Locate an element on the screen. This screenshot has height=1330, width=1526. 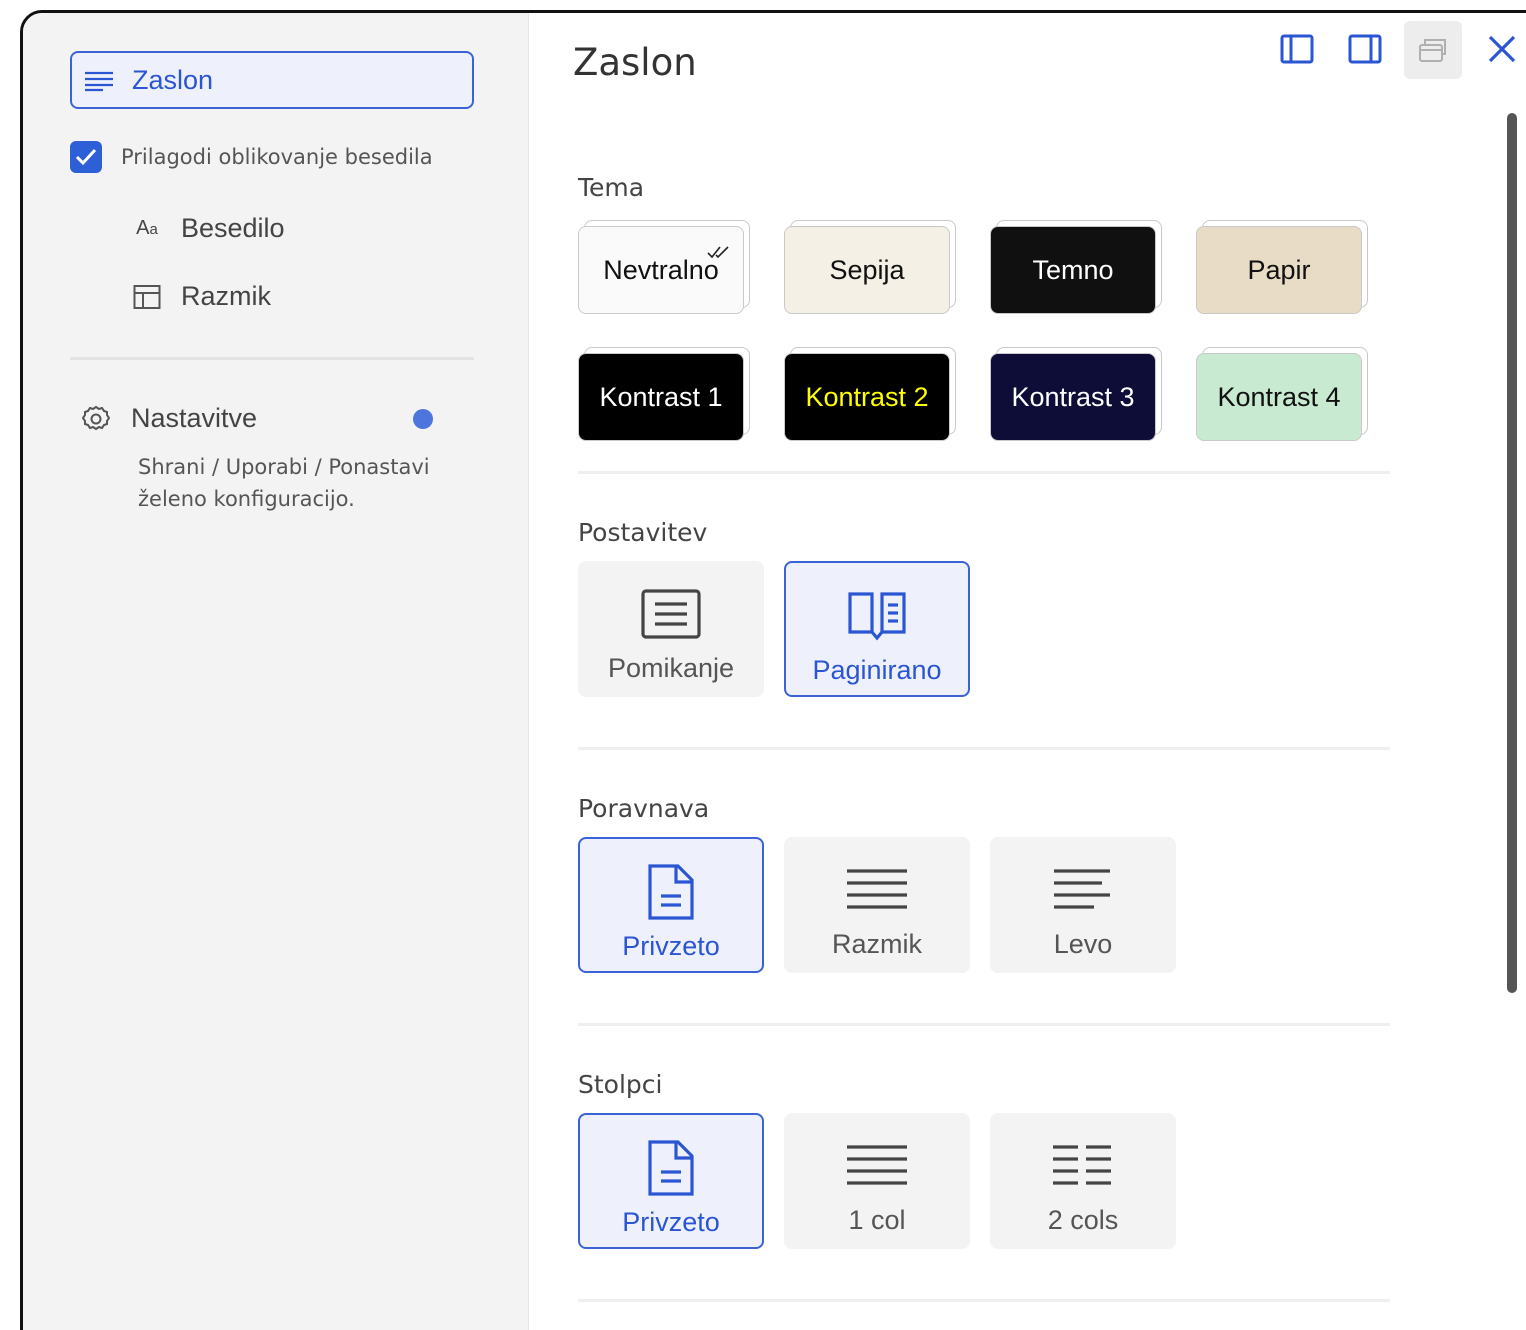
settings-label: Nastavitve is located at coordinates (194, 418).